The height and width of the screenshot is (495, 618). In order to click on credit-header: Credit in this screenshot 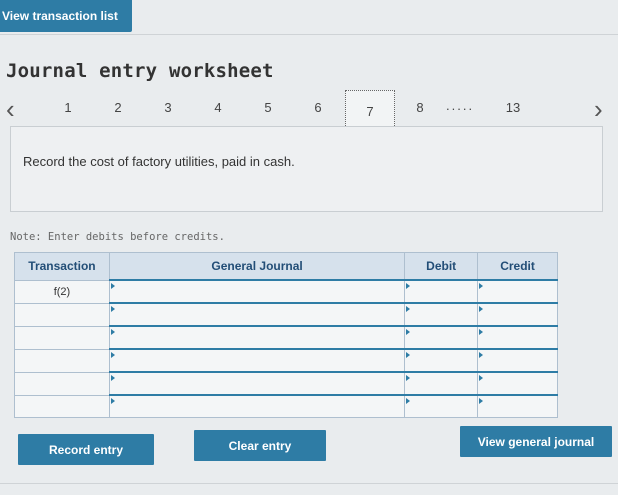, I will do `click(517, 266)`.